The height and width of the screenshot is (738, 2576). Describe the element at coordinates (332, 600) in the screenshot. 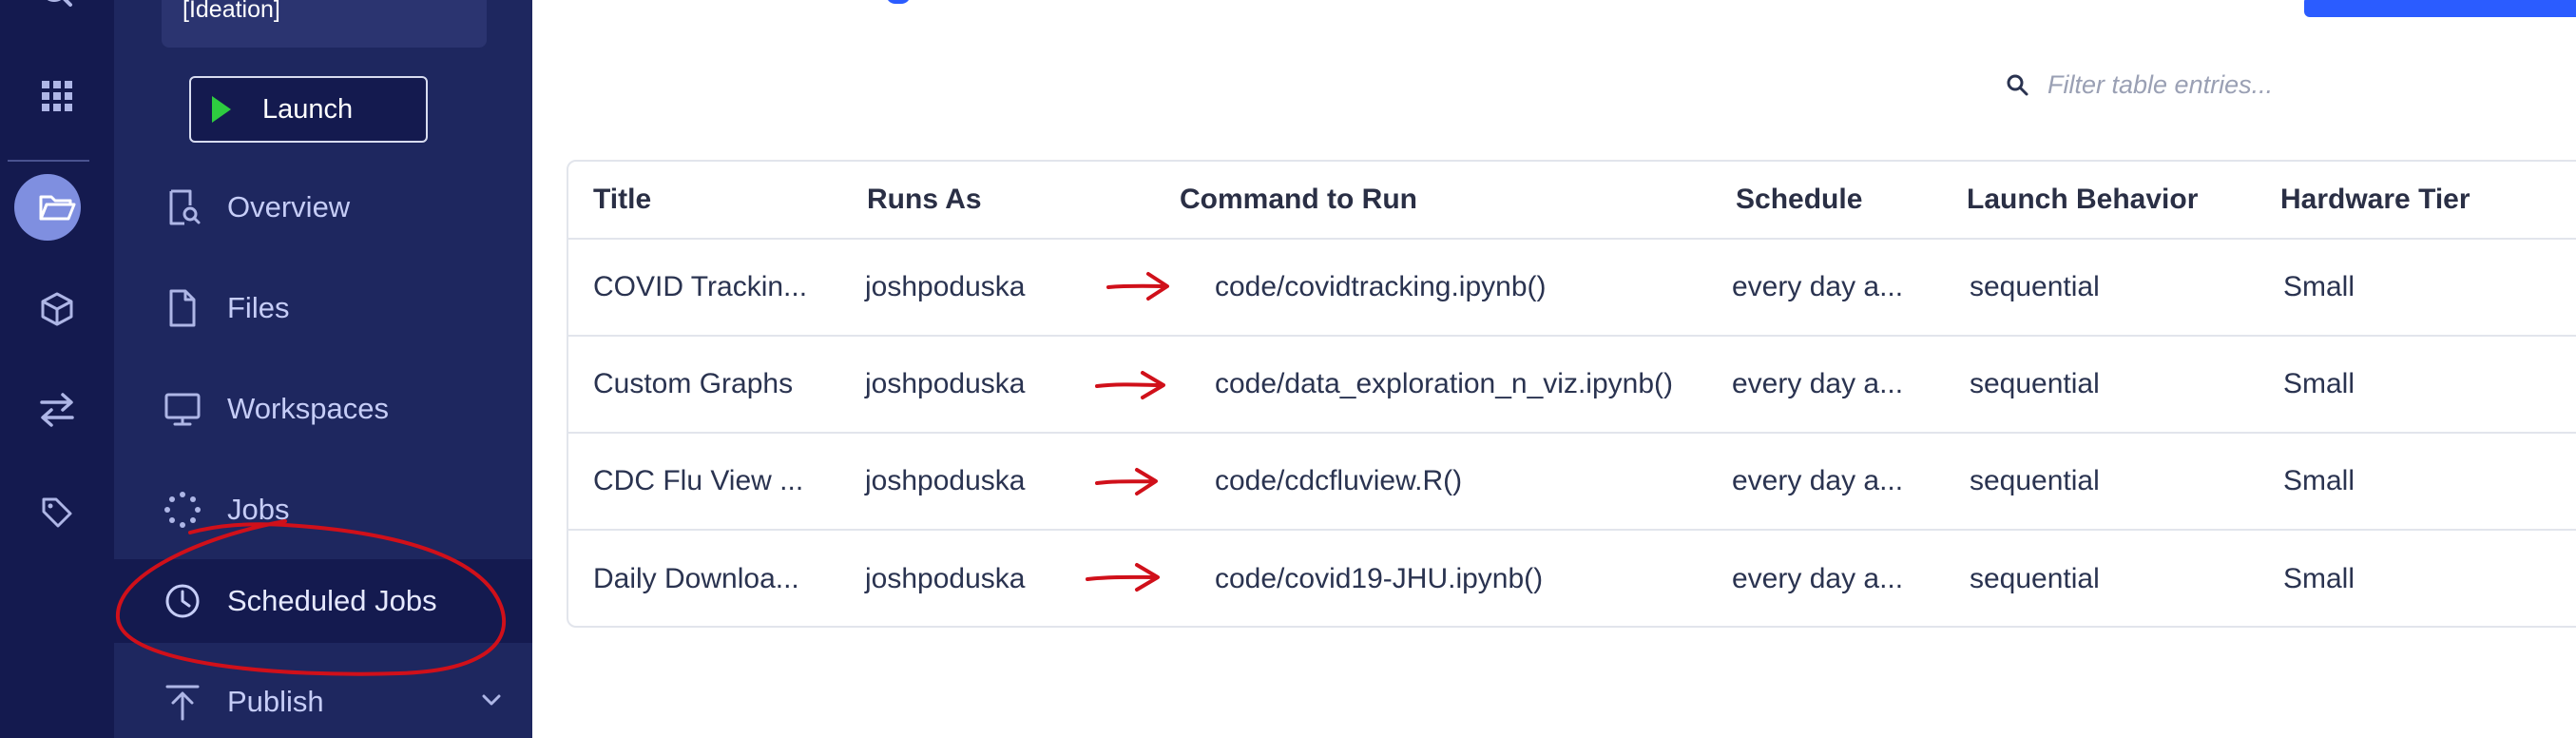

I see `sidebar-item-label: Scheduled Jobs` at that location.